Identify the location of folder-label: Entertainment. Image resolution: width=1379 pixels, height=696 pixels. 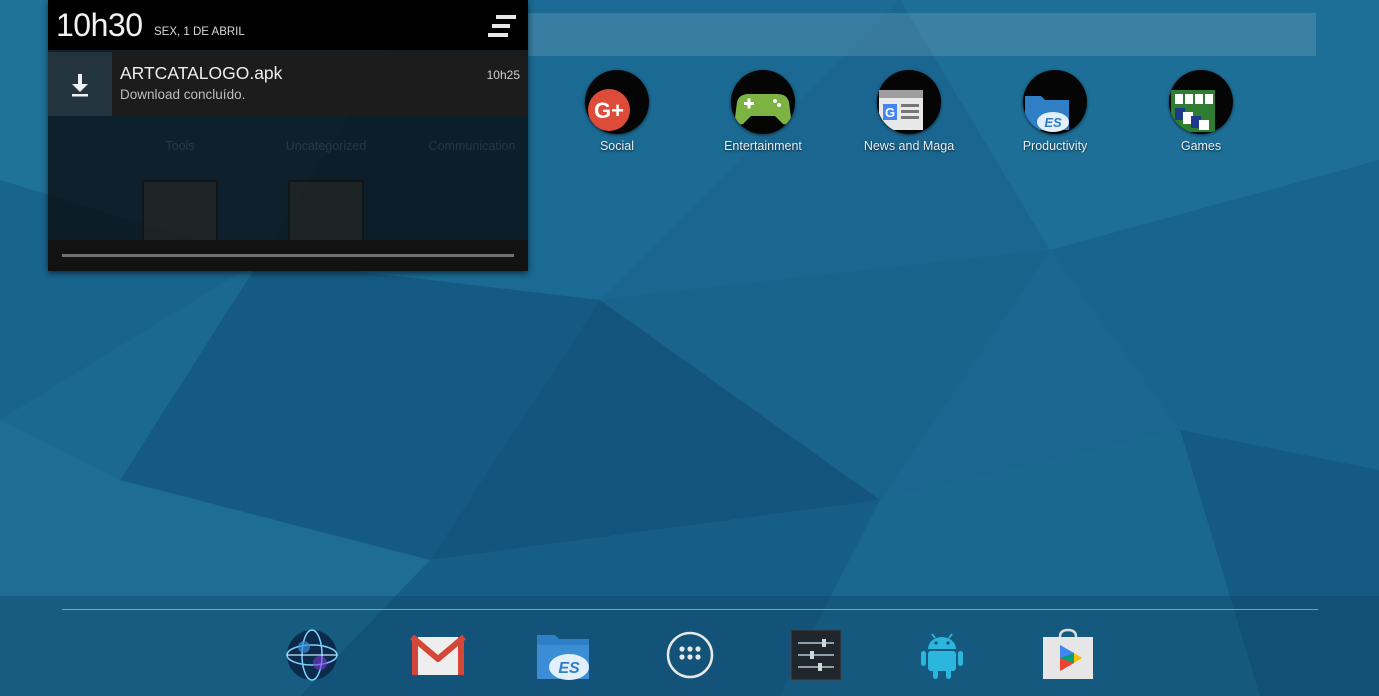
(763, 146).